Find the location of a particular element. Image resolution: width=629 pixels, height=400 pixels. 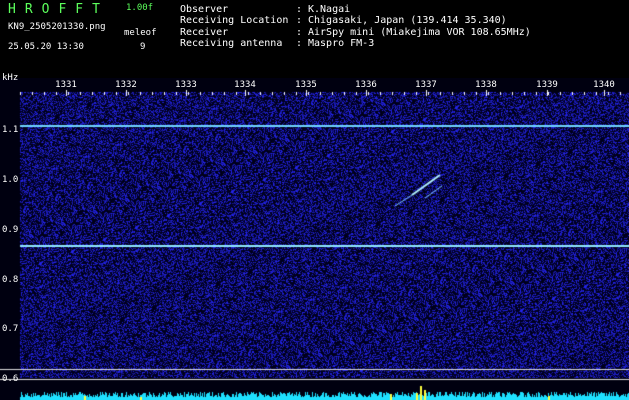

antenna-value: Maspro FM-3 is located at coordinates (341, 43).